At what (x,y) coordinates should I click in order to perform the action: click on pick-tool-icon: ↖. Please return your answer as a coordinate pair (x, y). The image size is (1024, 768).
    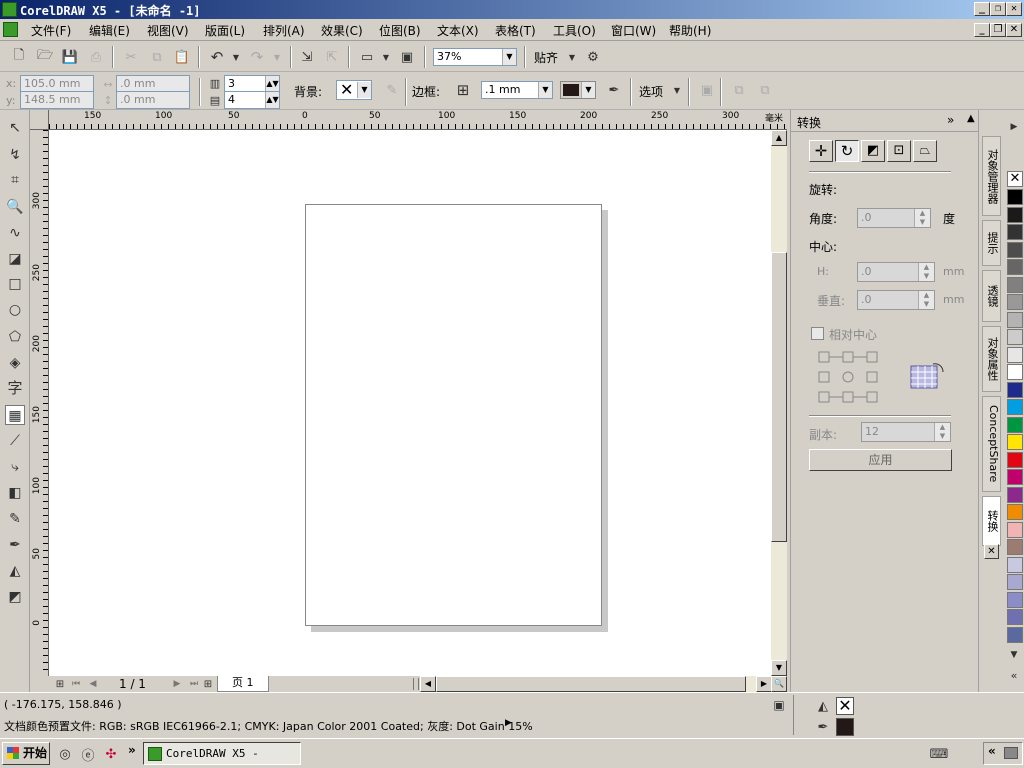
    Looking at the image, I should click on (15, 128).